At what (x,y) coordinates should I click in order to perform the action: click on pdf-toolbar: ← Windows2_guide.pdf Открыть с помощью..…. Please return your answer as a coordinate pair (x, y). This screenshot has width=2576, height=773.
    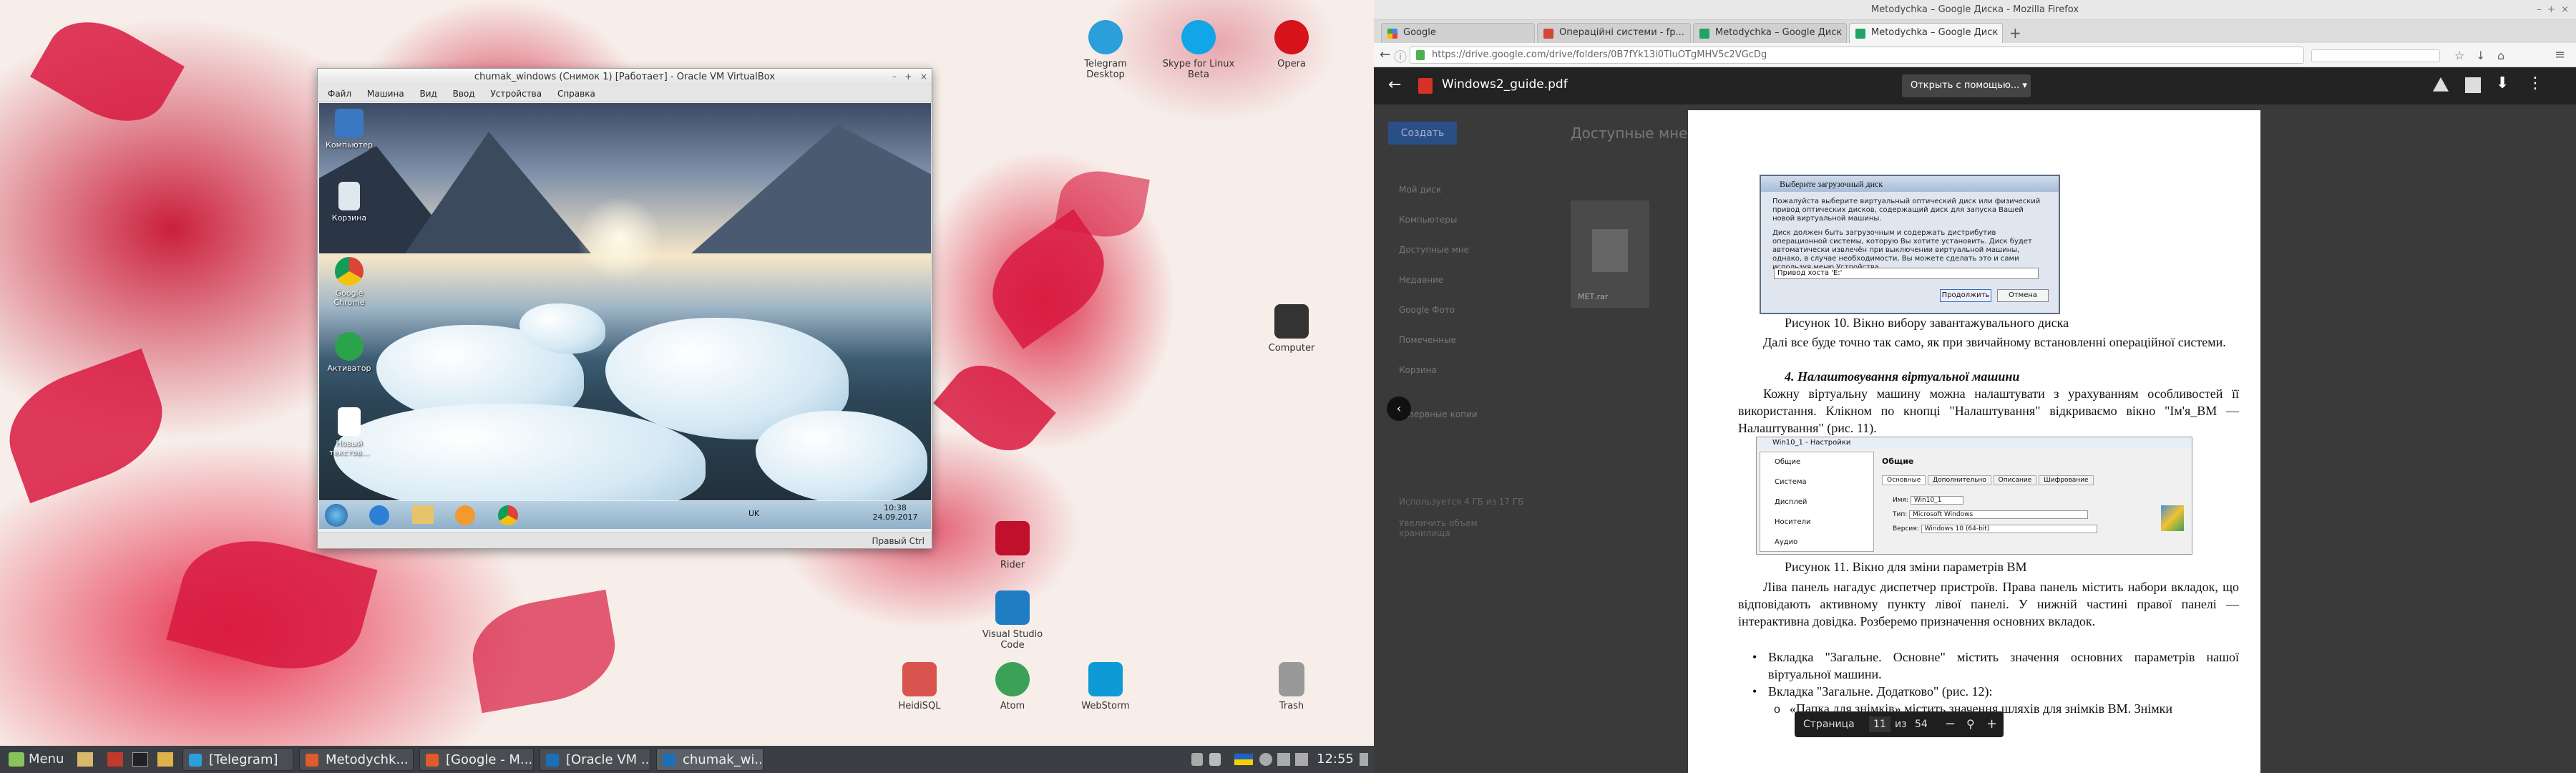
    Looking at the image, I should click on (1975, 86).